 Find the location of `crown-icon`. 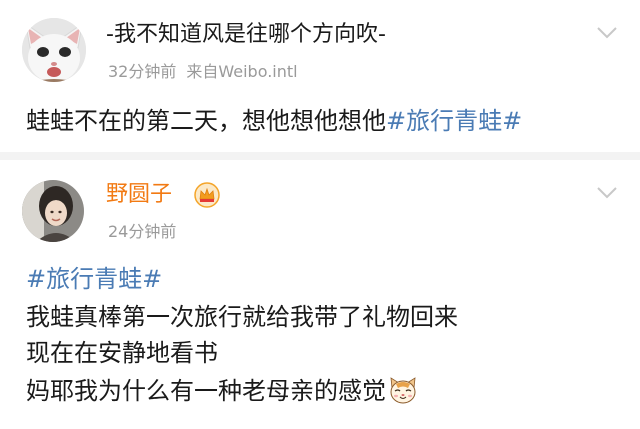

crown-icon is located at coordinates (207, 195).